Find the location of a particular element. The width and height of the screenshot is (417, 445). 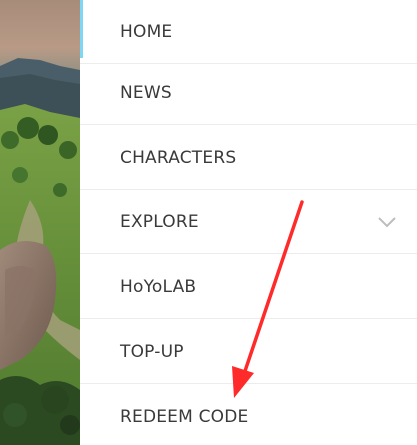

menu-item-top-up: TOP-UP is located at coordinates (248, 352).